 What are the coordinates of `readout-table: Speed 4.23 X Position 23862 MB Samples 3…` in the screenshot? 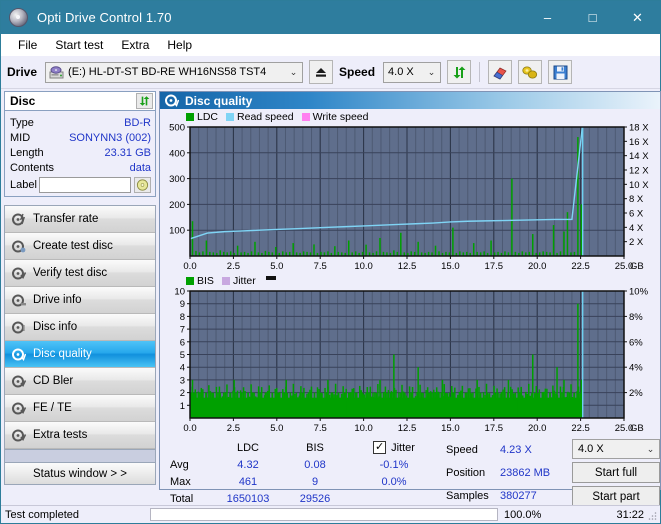 It's located at (508, 473).